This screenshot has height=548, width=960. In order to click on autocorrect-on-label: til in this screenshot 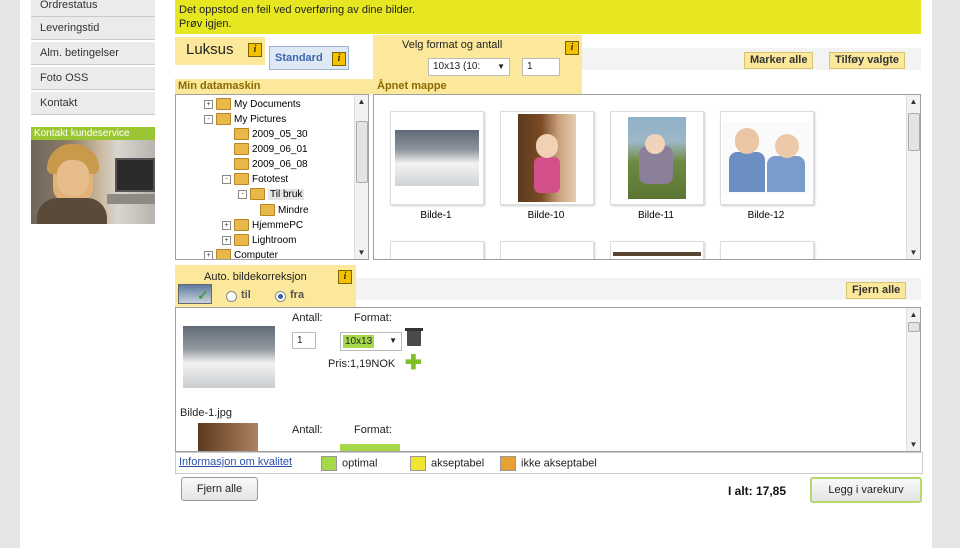, I will do `click(246, 295)`.